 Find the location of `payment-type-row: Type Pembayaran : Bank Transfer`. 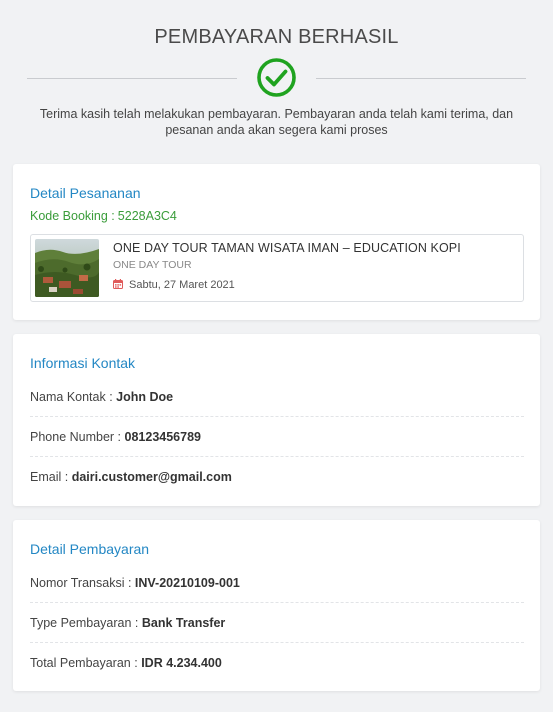

payment-type-row: Type Pembayaran : Bank Transfer is located at coordinates (277, 623).